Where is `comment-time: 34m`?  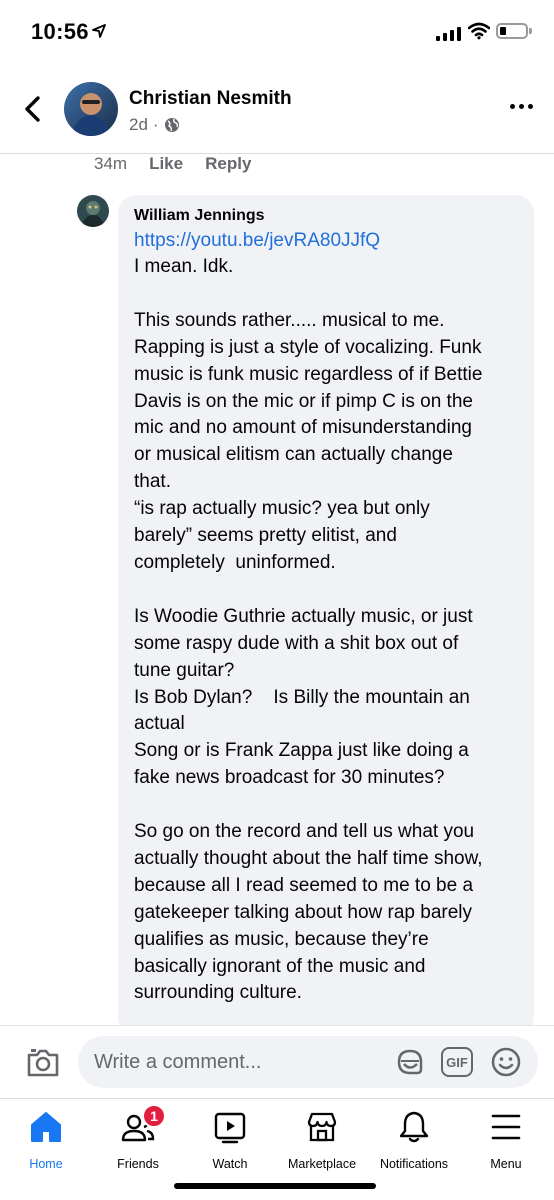 comment-time: 34m is located at coordinates (111, 163).